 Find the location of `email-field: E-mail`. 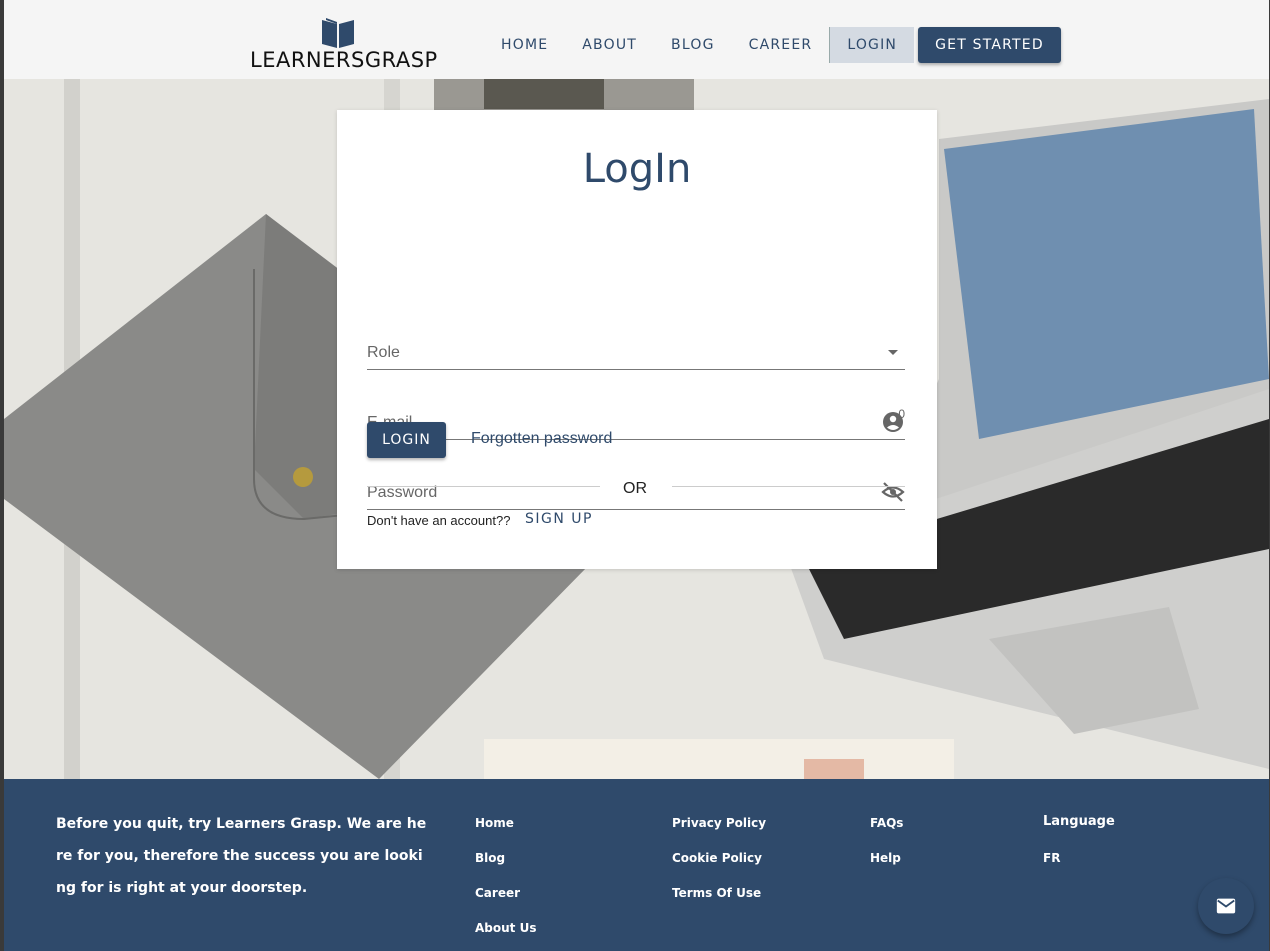

email-field: E-mail is located at coordinates (636, 420).